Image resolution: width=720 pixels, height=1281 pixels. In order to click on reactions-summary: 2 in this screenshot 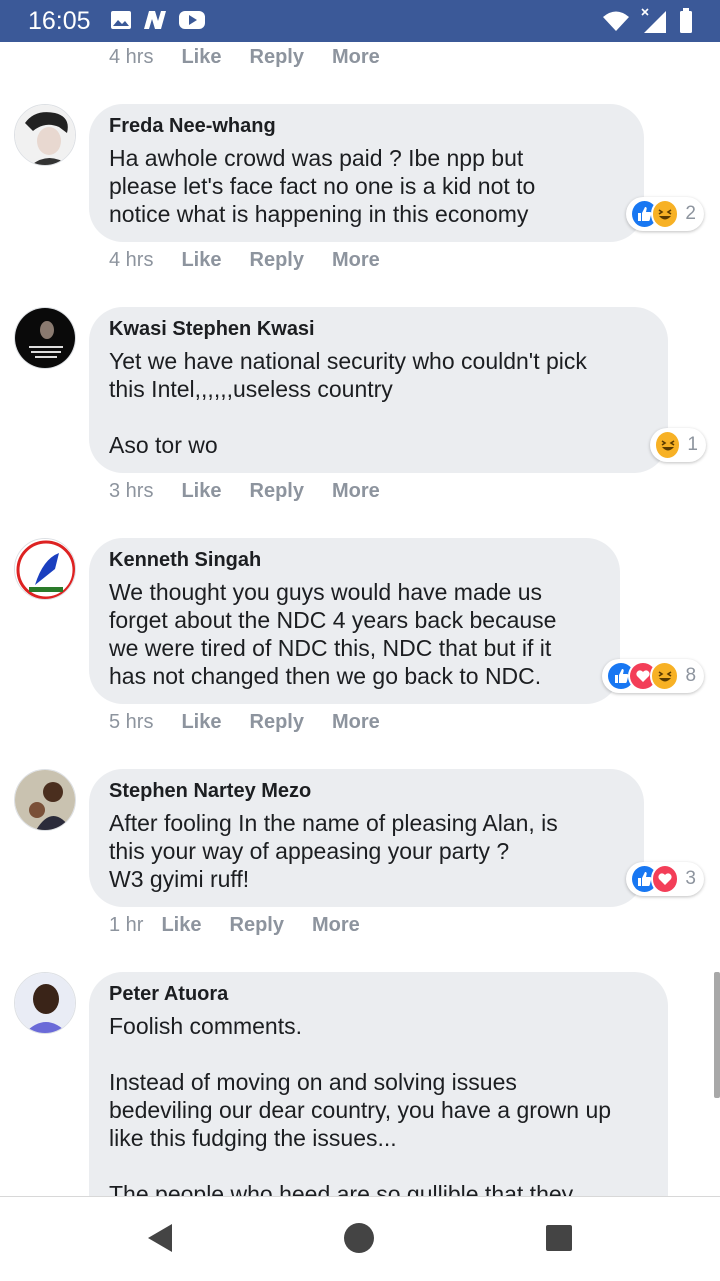, I will do `click(665, 214)`.